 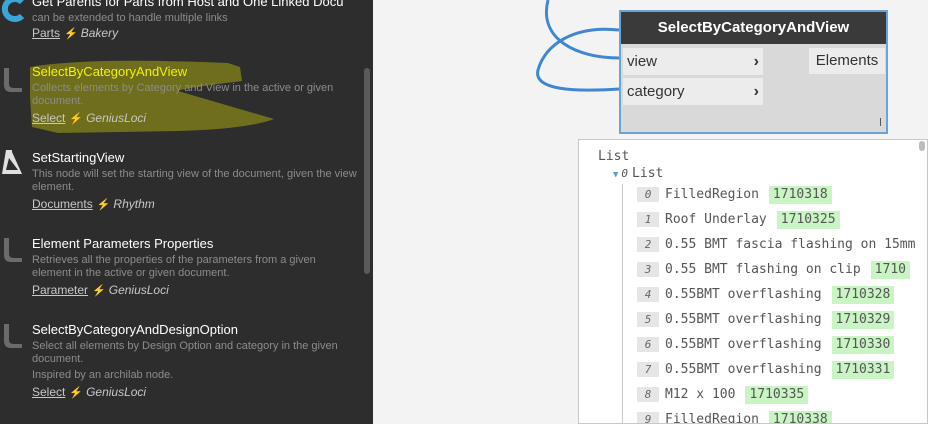 I want to click on item-index: 1, so click(x=648, y=219).